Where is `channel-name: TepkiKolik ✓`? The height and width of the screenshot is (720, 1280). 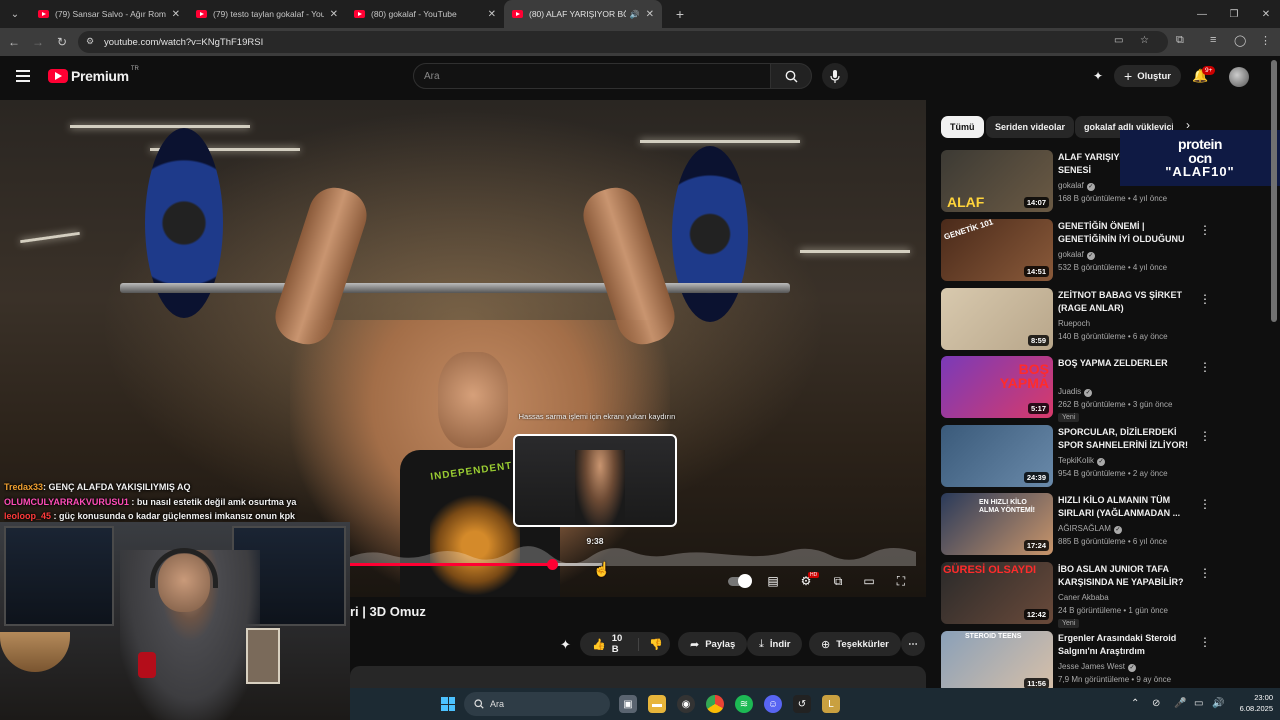 channel-name: TepkiKolik ✓ is located at coordinates (1082, 461).